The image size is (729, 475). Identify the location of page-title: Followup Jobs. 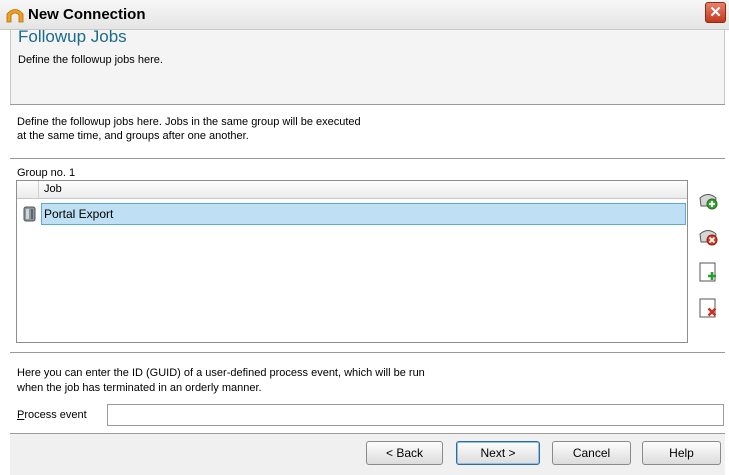
(72, 36).